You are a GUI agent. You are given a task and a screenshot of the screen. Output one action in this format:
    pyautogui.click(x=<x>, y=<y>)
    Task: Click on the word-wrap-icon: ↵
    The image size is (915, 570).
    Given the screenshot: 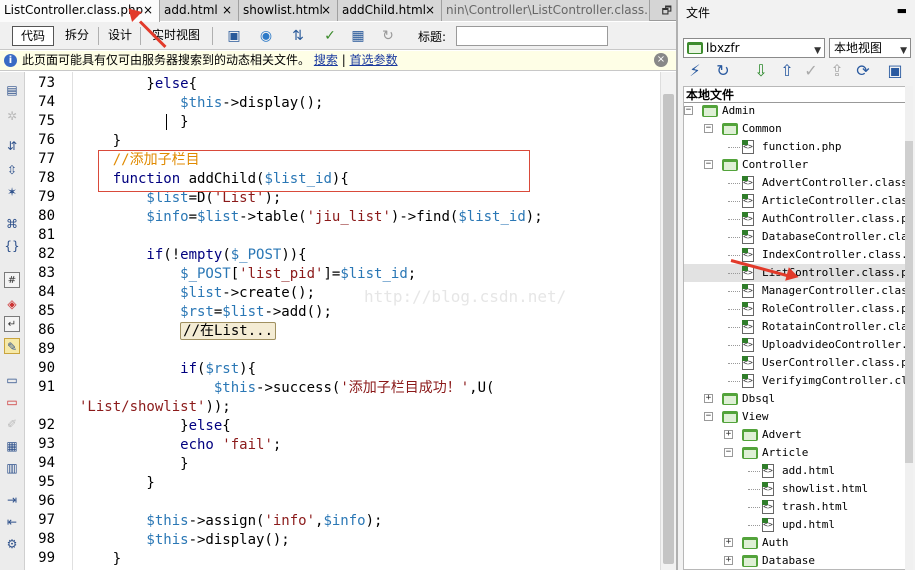 What is the action you would take?
    pyautogui.click(x=12, y=324)
    